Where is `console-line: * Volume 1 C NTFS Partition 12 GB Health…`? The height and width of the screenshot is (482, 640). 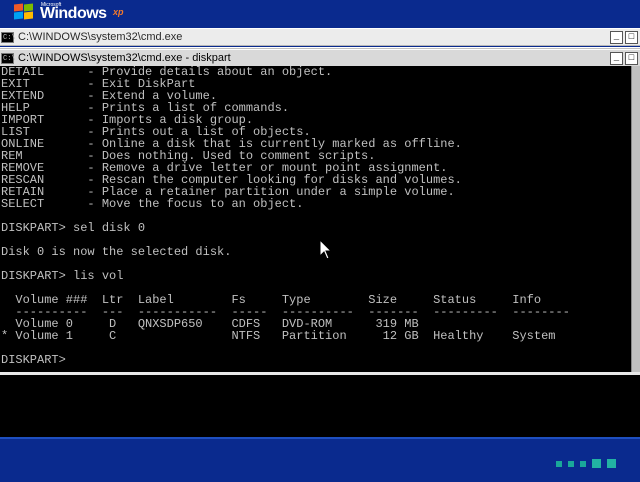
console-line: * Volume 1 C NTFS Partition 12 GB Health… is located at coordinates (278, 336).